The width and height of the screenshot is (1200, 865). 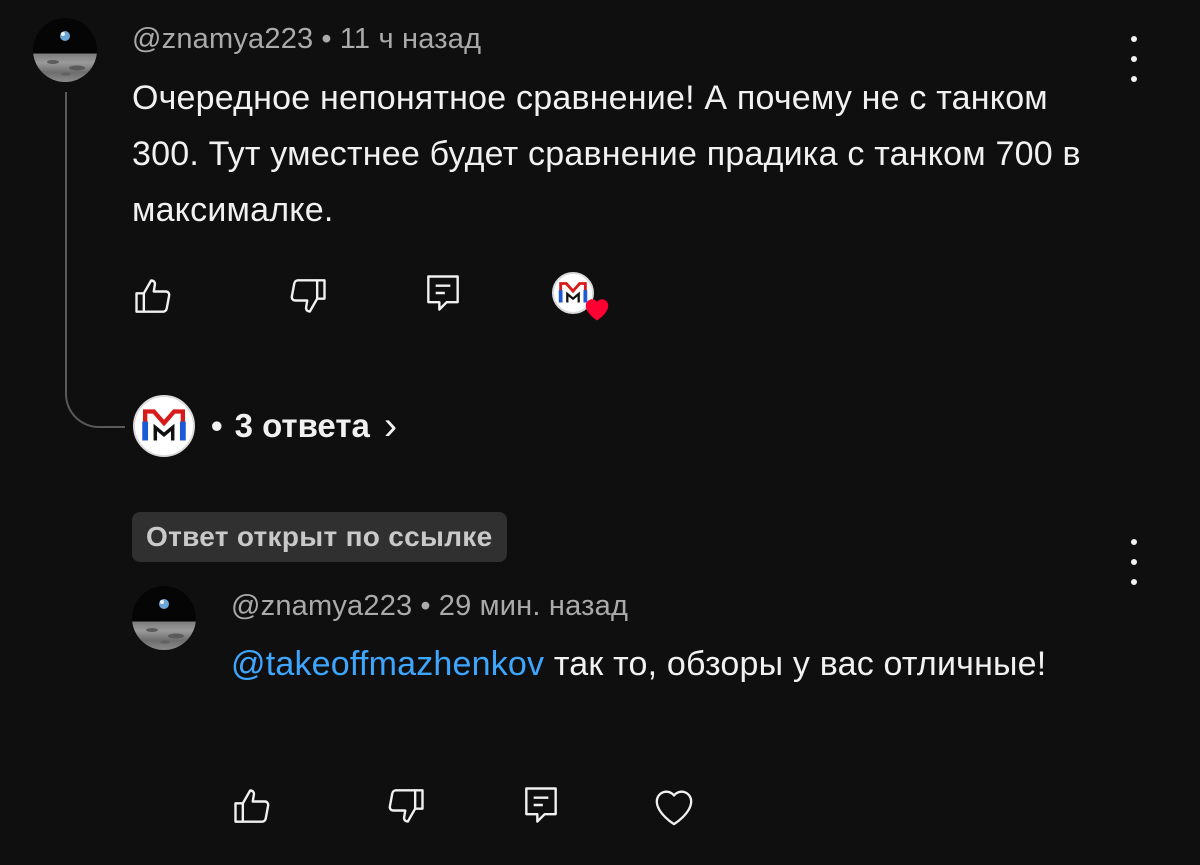 What do you see at coordinates (319, 537) in the screenshot?
I see `linked-comment-badge: Ответ открыт по ссылке` at bounding box center [319, 537].